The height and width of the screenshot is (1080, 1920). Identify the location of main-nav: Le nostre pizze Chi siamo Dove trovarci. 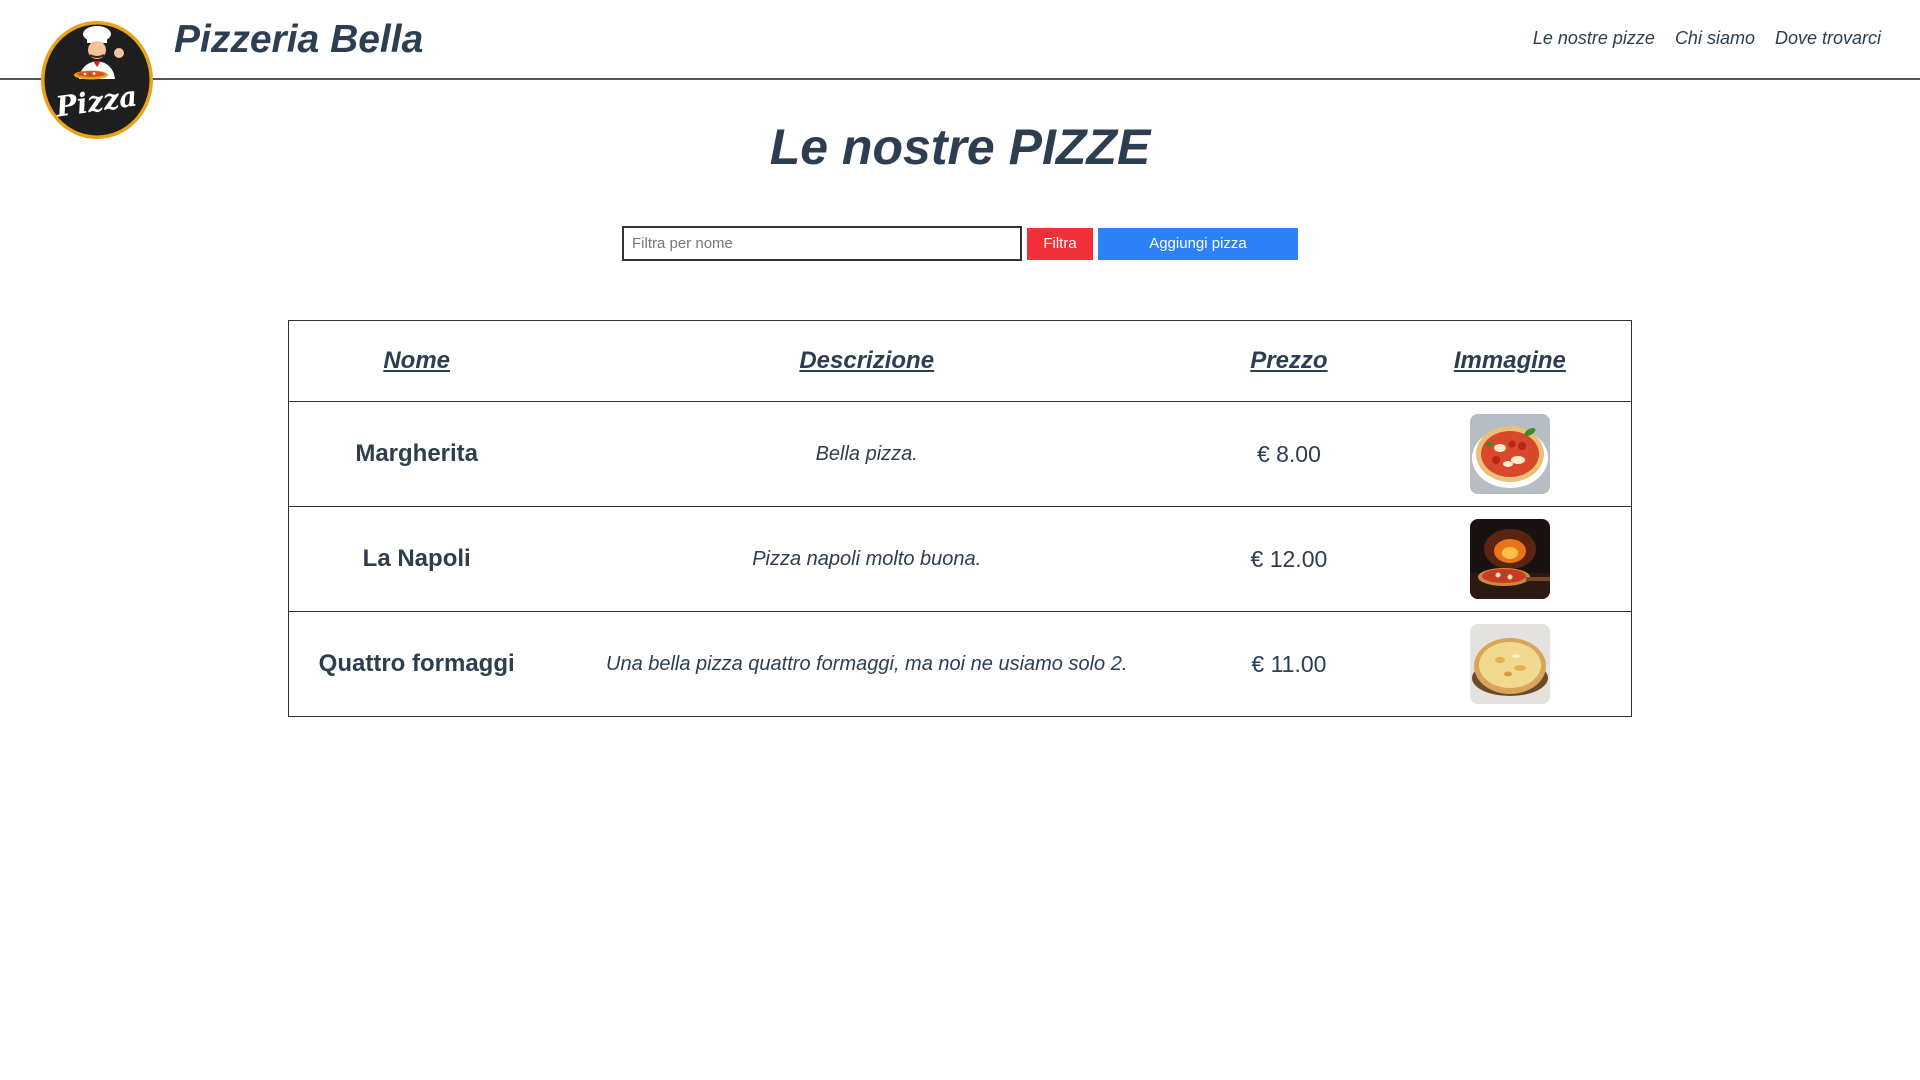
(1707, 38).